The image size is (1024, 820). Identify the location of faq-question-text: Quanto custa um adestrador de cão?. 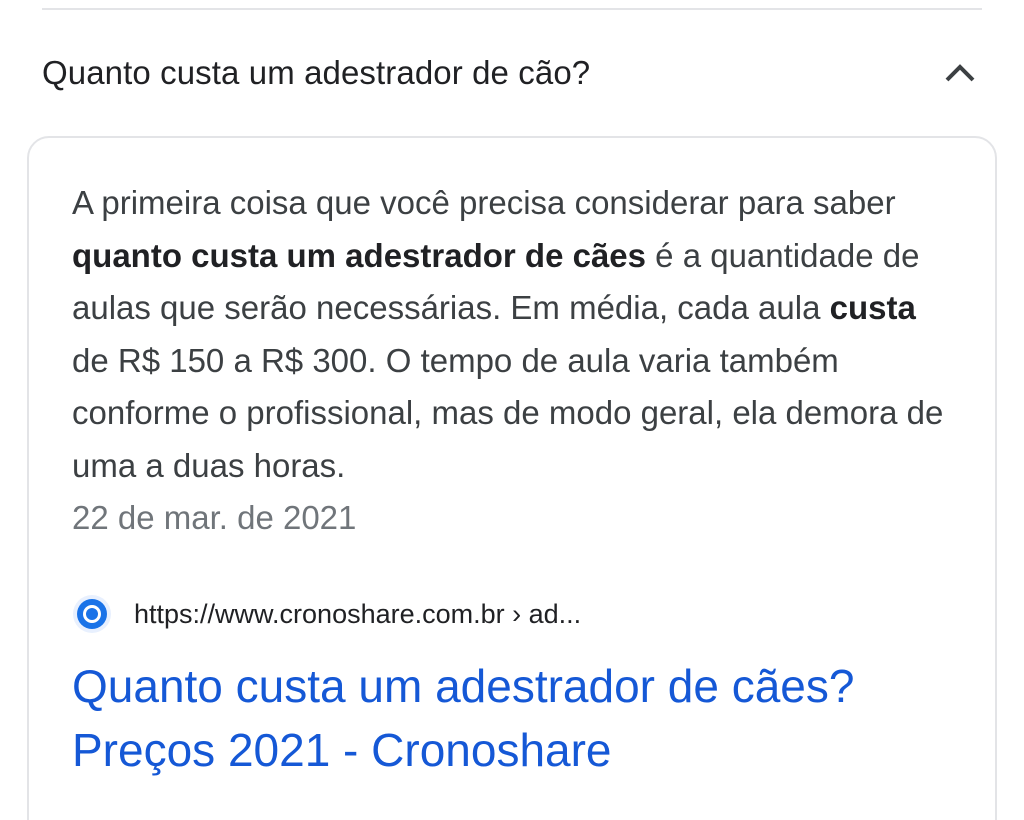
(316, 72).